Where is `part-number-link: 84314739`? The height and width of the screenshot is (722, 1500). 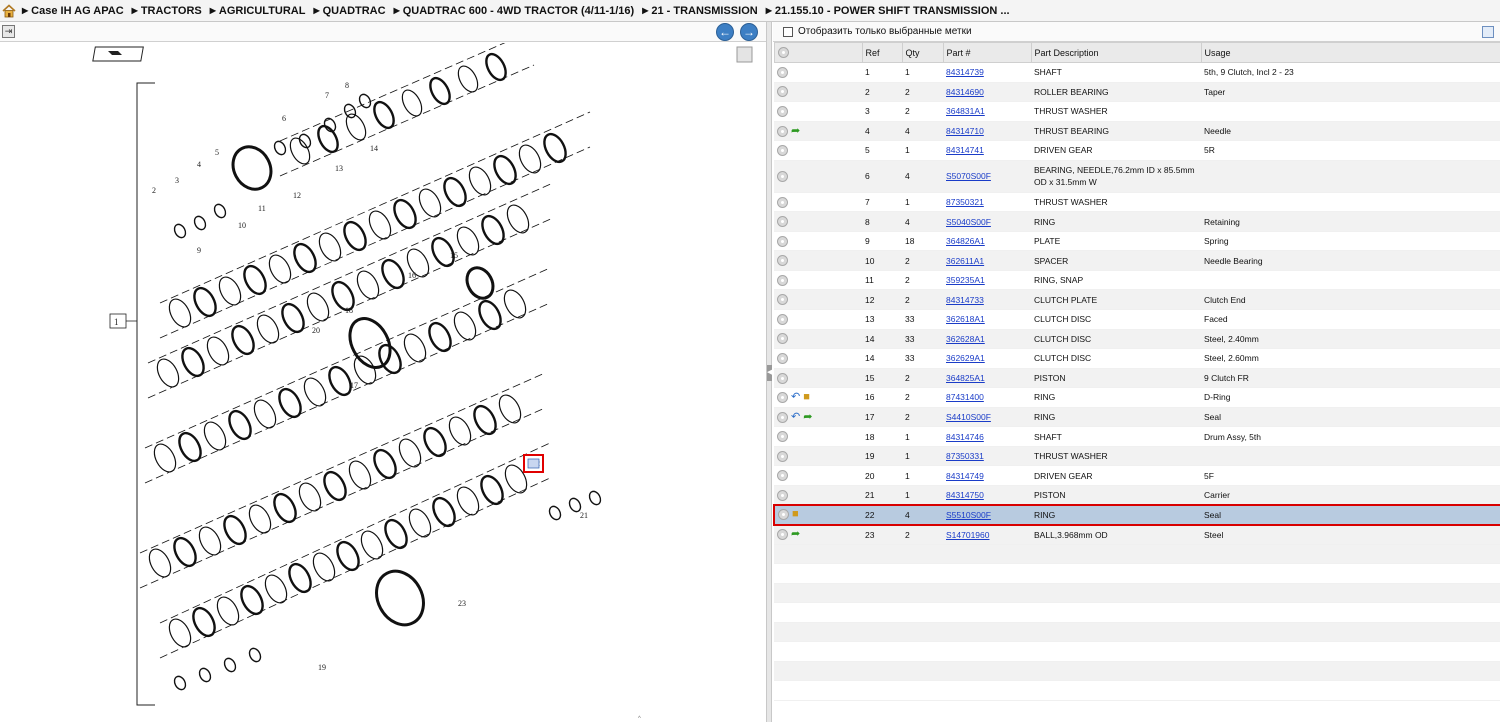
part-number-link: 84314739 is located at coordinates (965, 72).